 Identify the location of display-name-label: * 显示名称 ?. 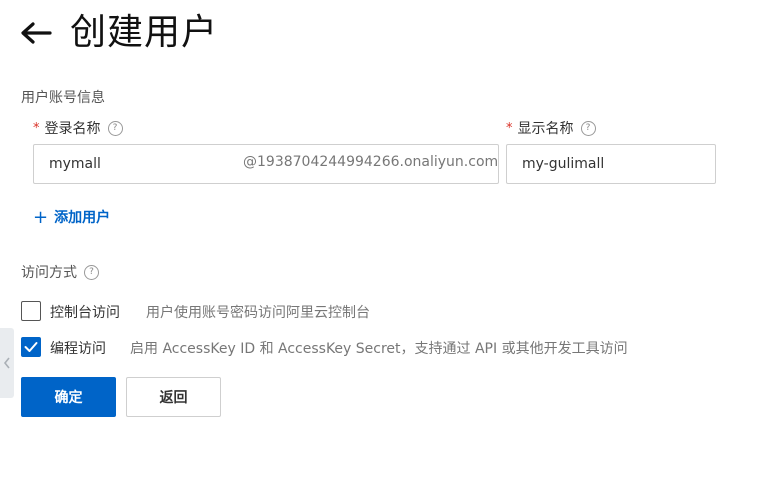
(551, 128).